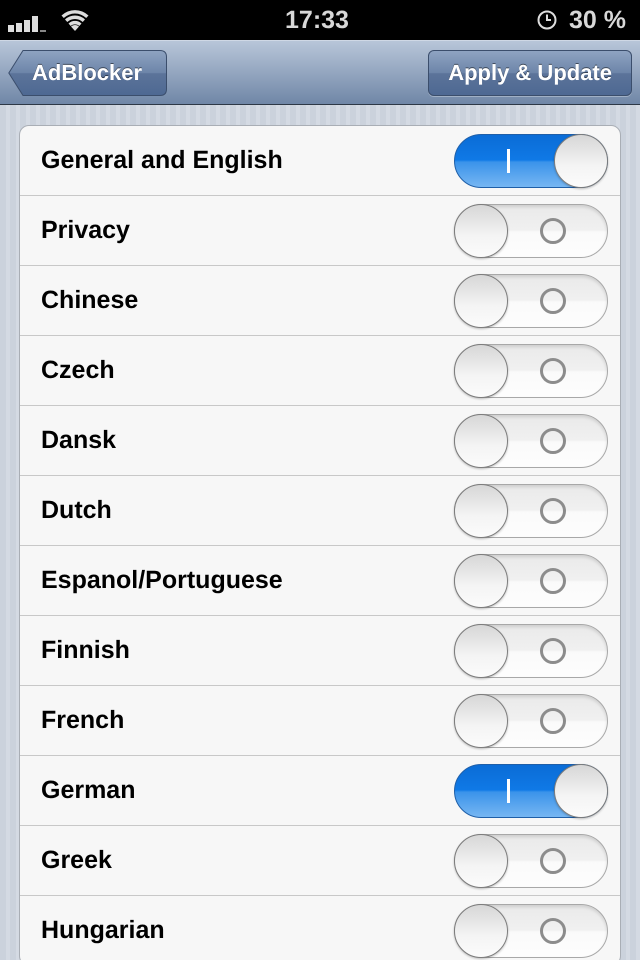  What do you see at coordinates (162, 580) in the screenshot?
I see `filter-label: Espanol/Portuguese` at bounding box center [162, 580].